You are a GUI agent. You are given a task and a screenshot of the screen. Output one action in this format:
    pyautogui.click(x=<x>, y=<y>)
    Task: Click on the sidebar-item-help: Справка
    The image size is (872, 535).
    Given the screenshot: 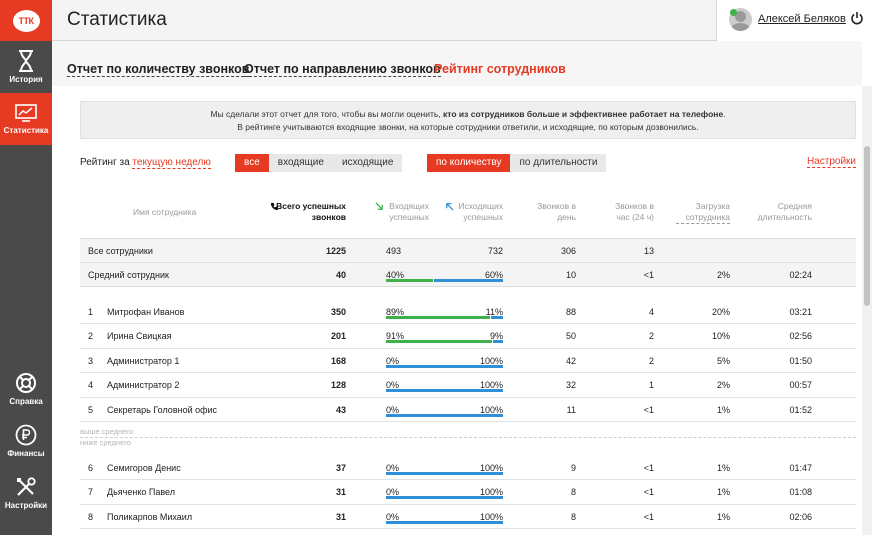 What is the action you would take?
    pyautogui.click(x=26, y=389)
    